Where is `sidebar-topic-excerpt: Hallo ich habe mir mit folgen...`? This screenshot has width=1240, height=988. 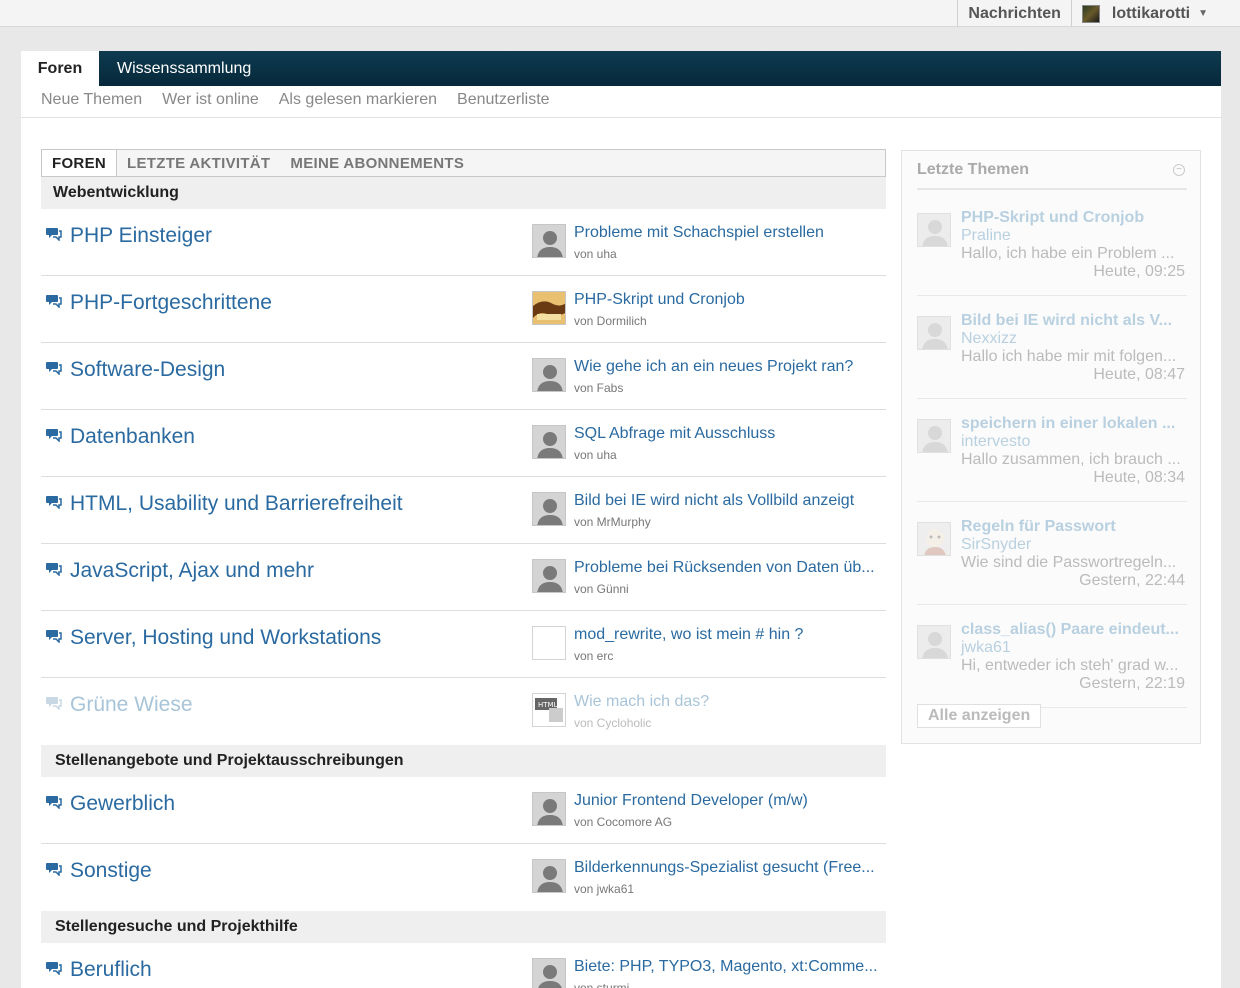
sidebar-topic-excerpt: Hallo ich habe mir mit folgen... is located at coordinates (1069, 356).